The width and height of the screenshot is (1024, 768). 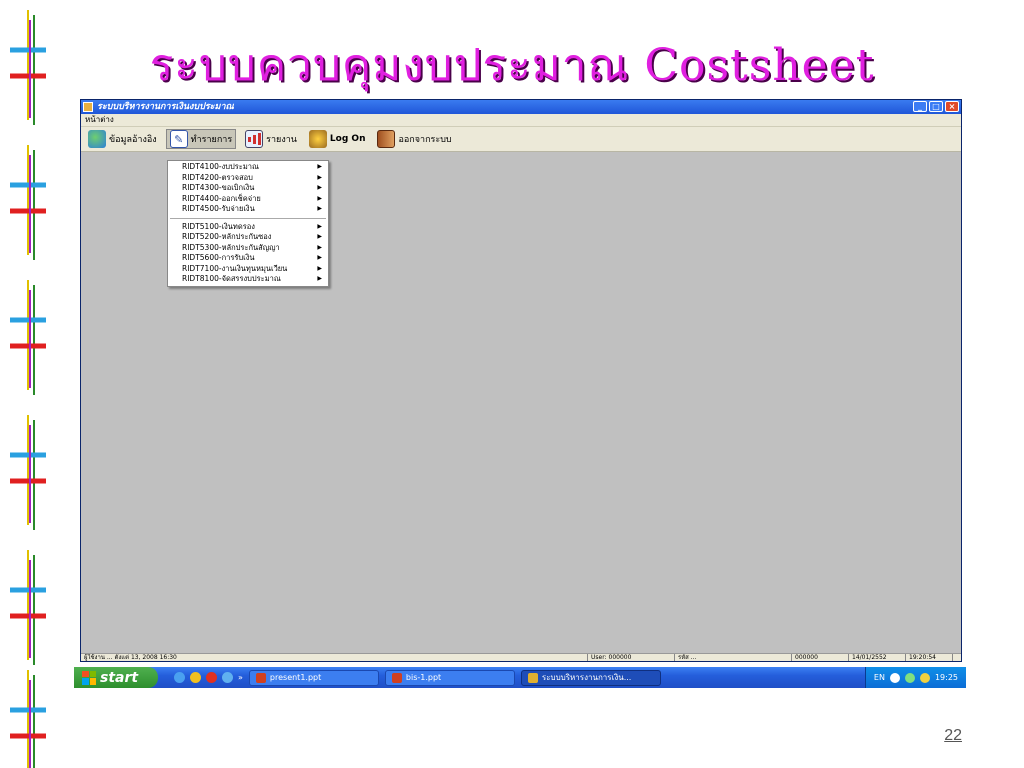 What do you see at coordinates (248, 218) in the screenshot?
I see `menu-separator` at bounding box center [248, 218].